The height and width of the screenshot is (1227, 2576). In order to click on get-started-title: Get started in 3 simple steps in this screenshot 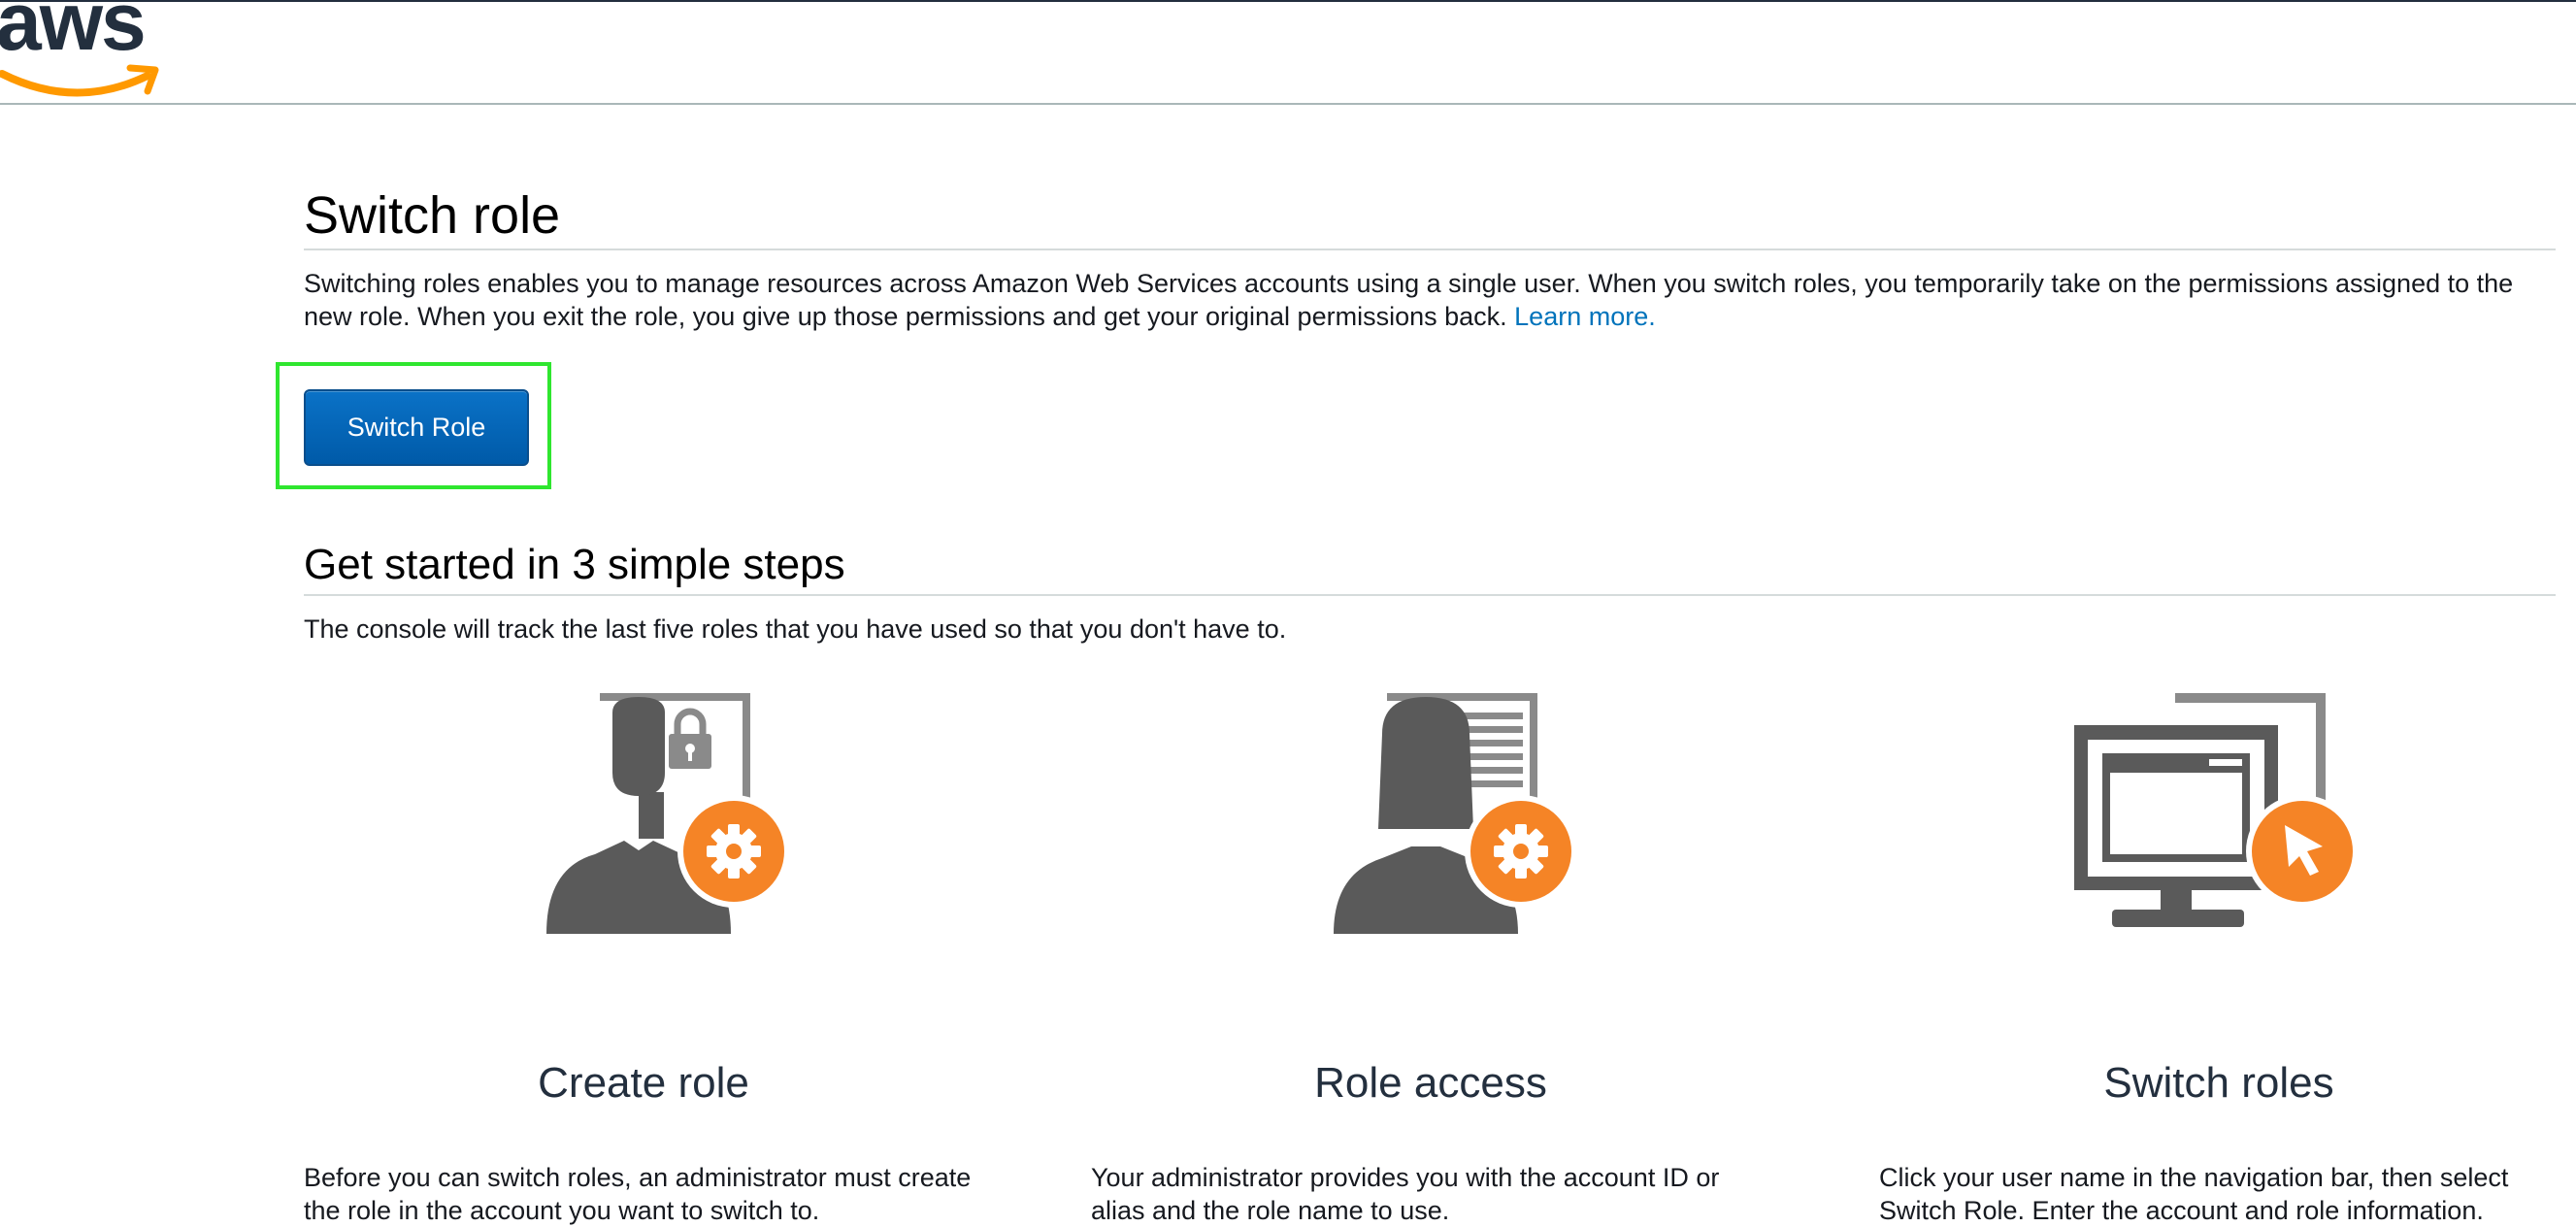, I will do `click(574, 564)`.